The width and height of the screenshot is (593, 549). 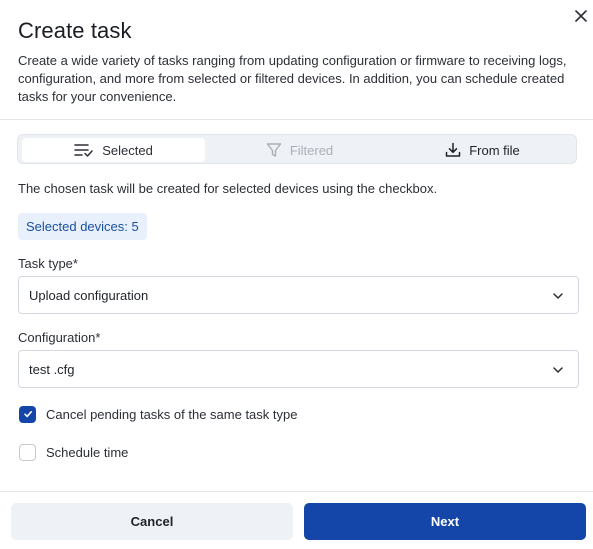 I want to click on header-divider, so click(x=296, y=119).